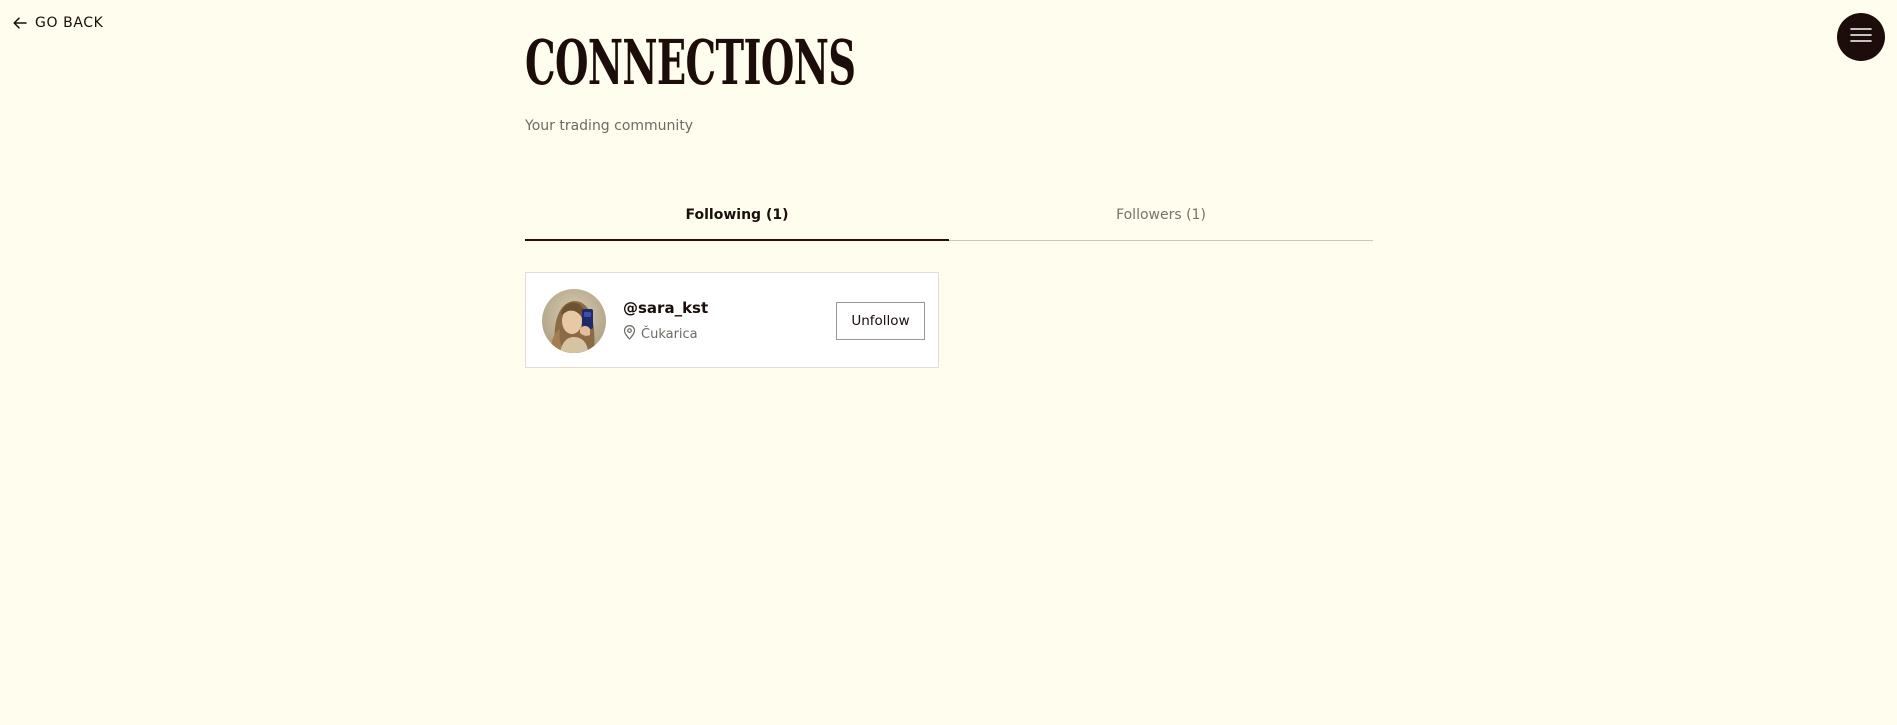 Image resolution: width=1897 pixels, height=725 pixels. I want to click on go-back-button: GO BACK, so click(58, 23).